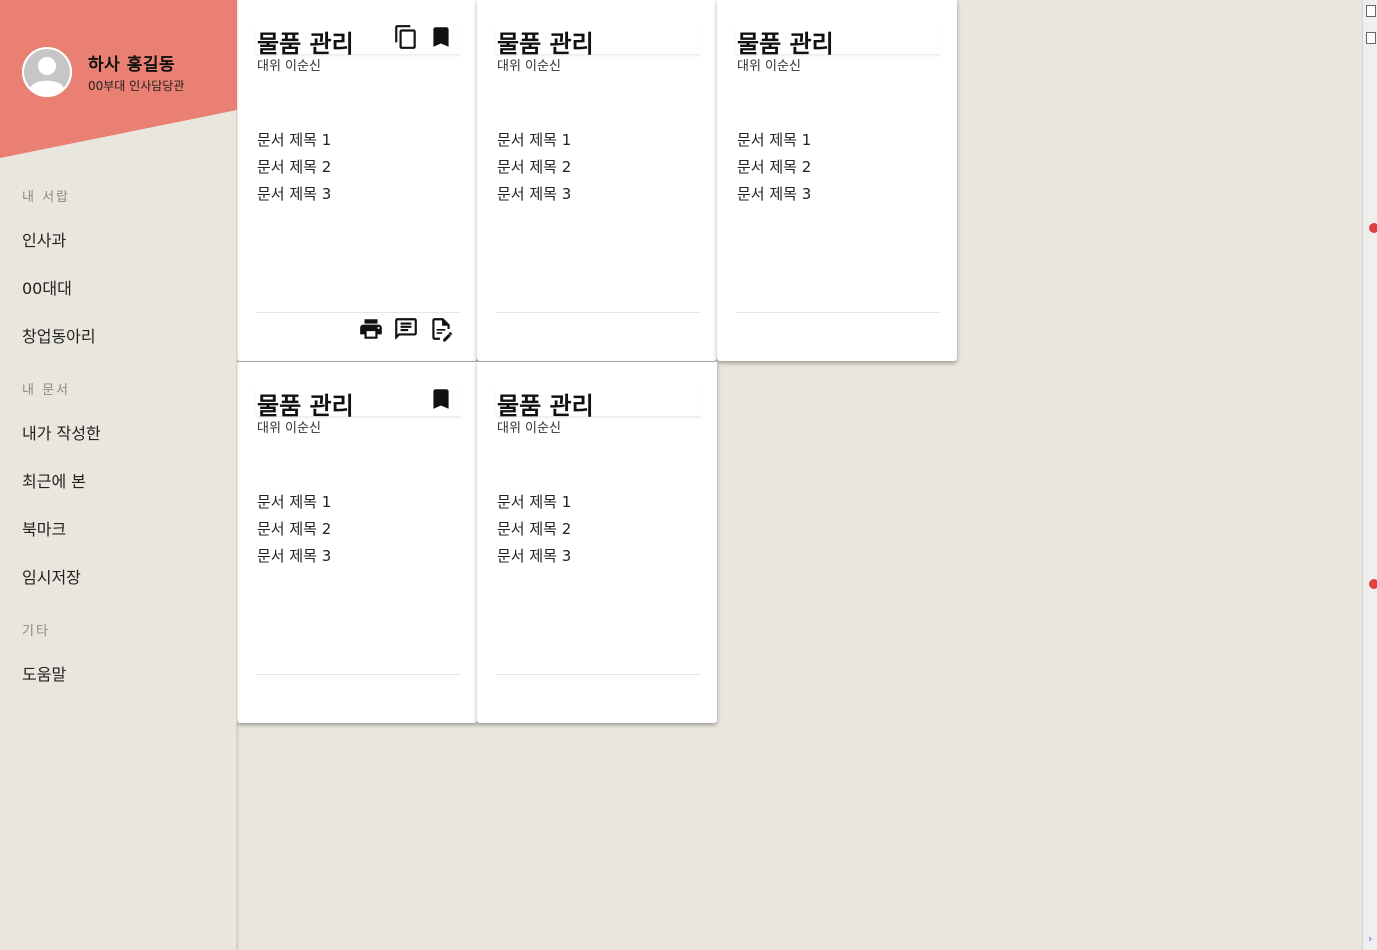  What do you see at coordinates (371, 329) in the screenshot?
I see `print-icon` at bounding box center [371, 329].